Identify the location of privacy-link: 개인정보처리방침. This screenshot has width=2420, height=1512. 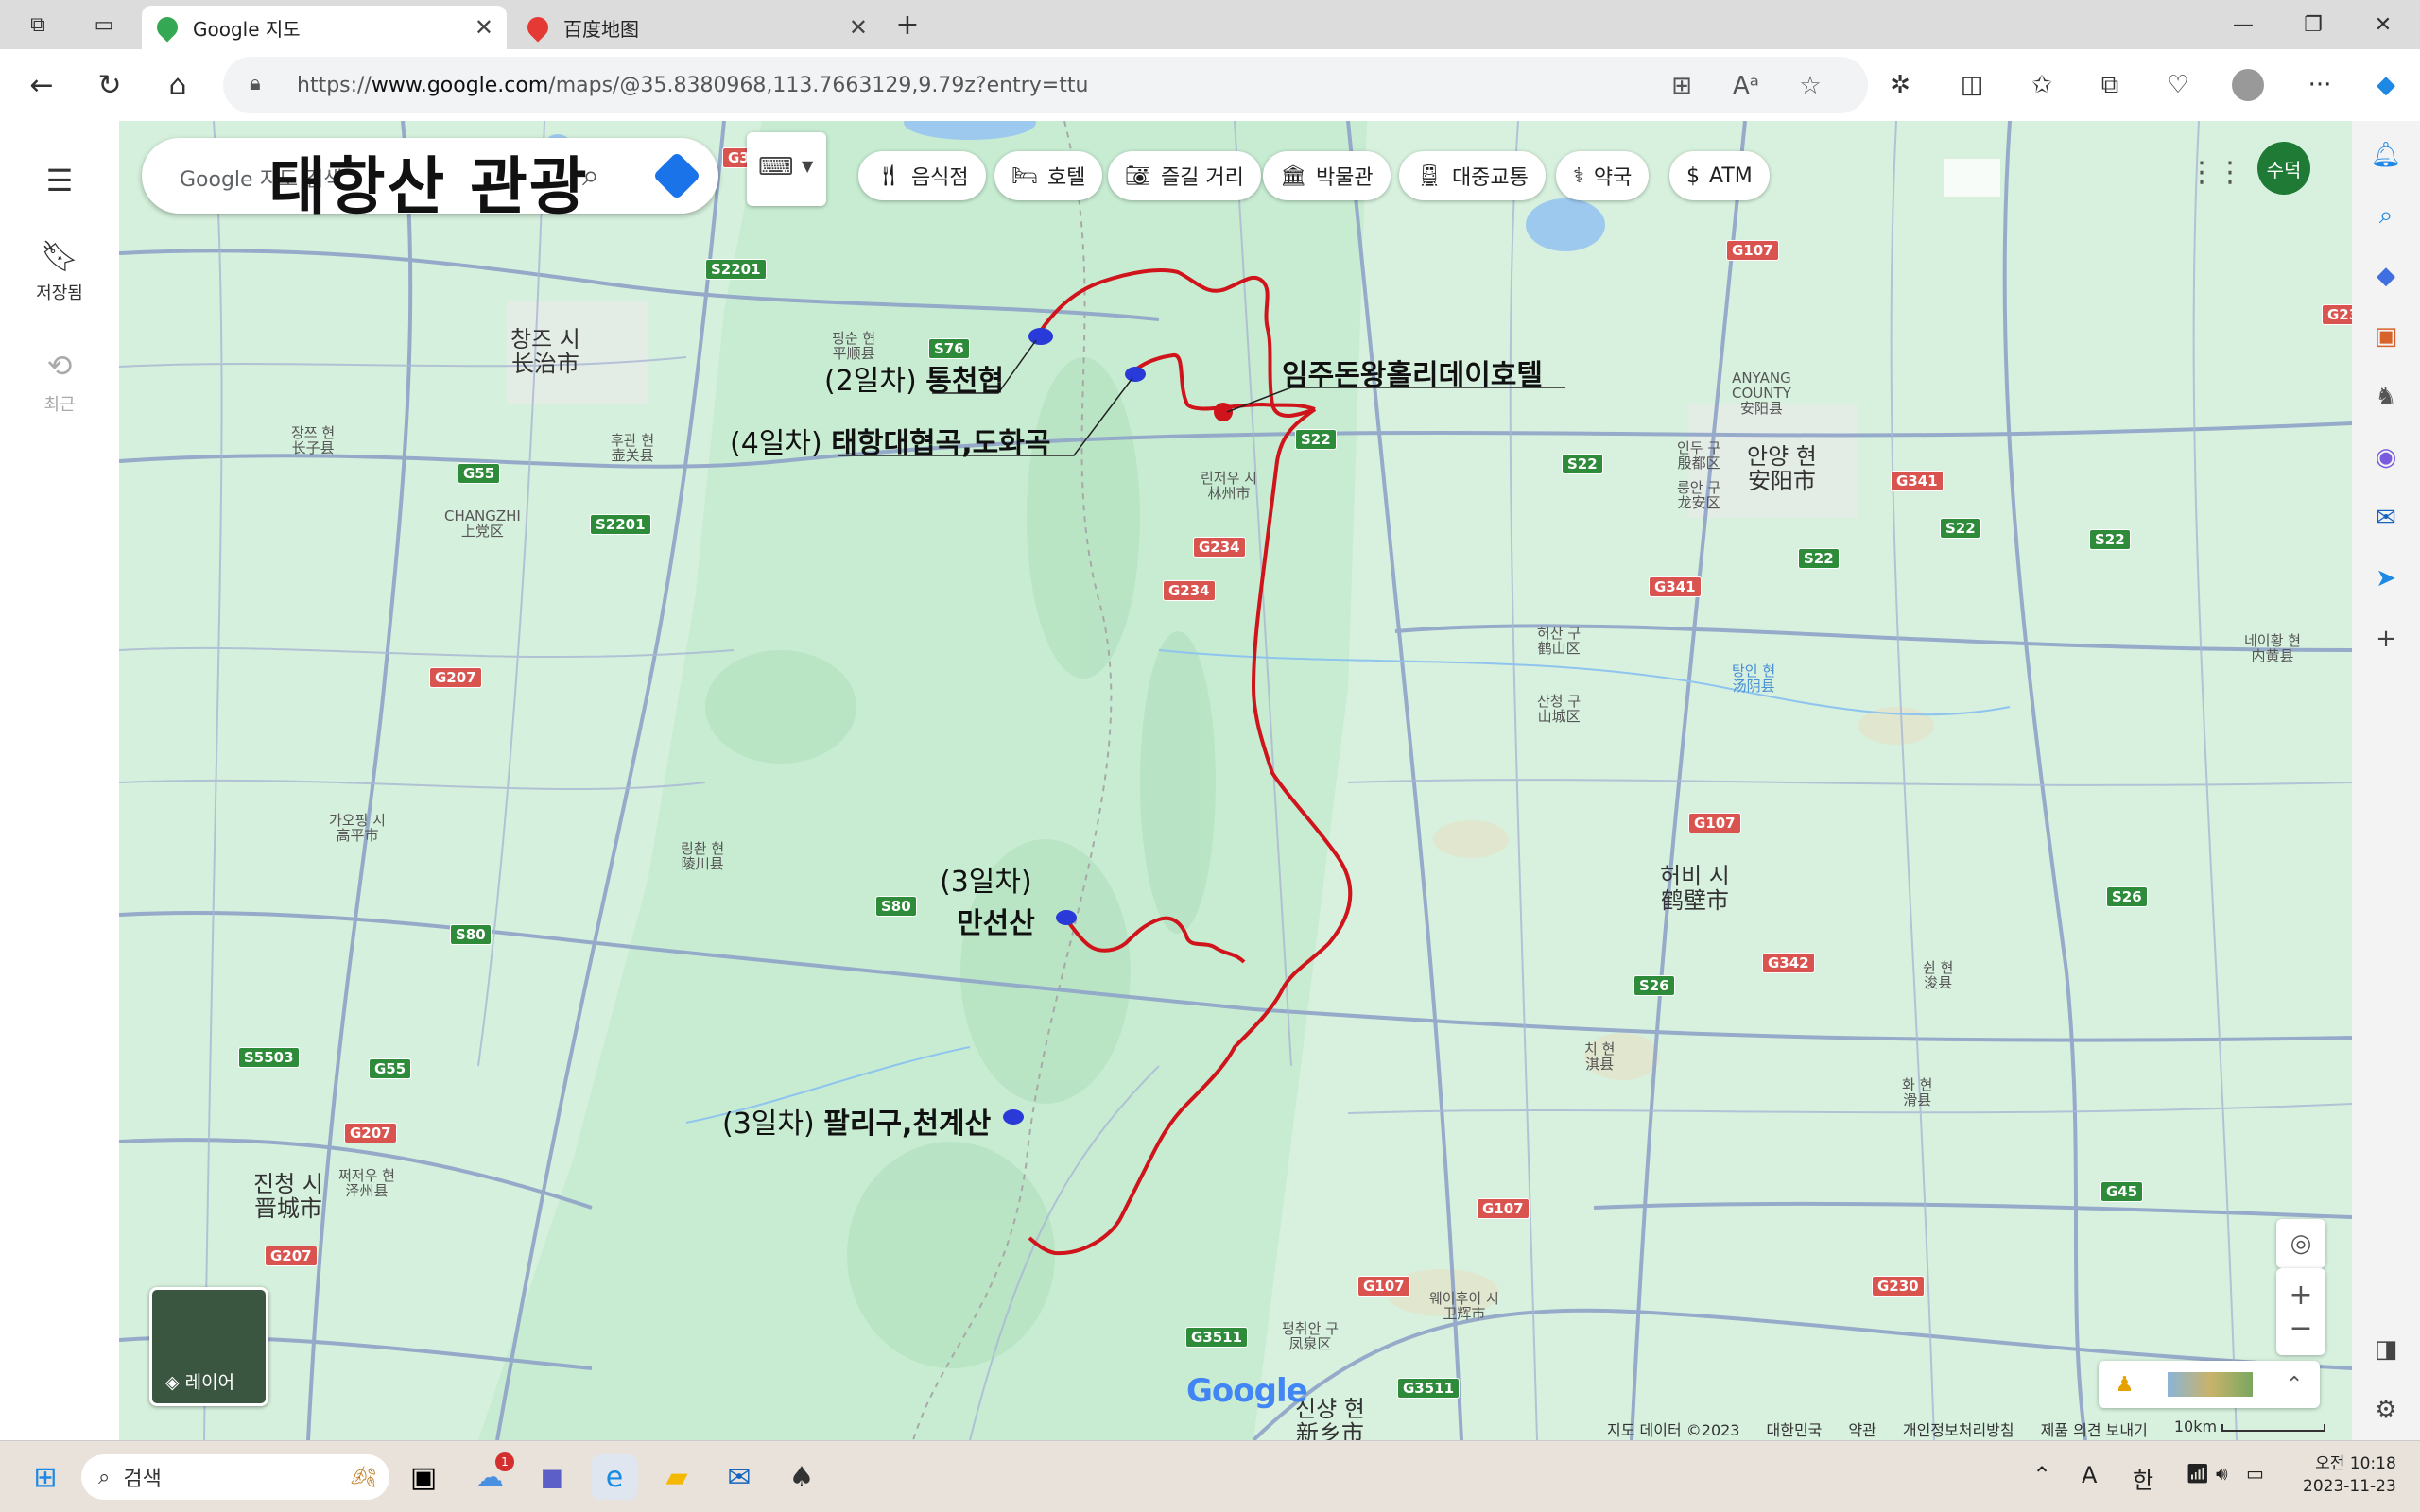
(1958, 1429).